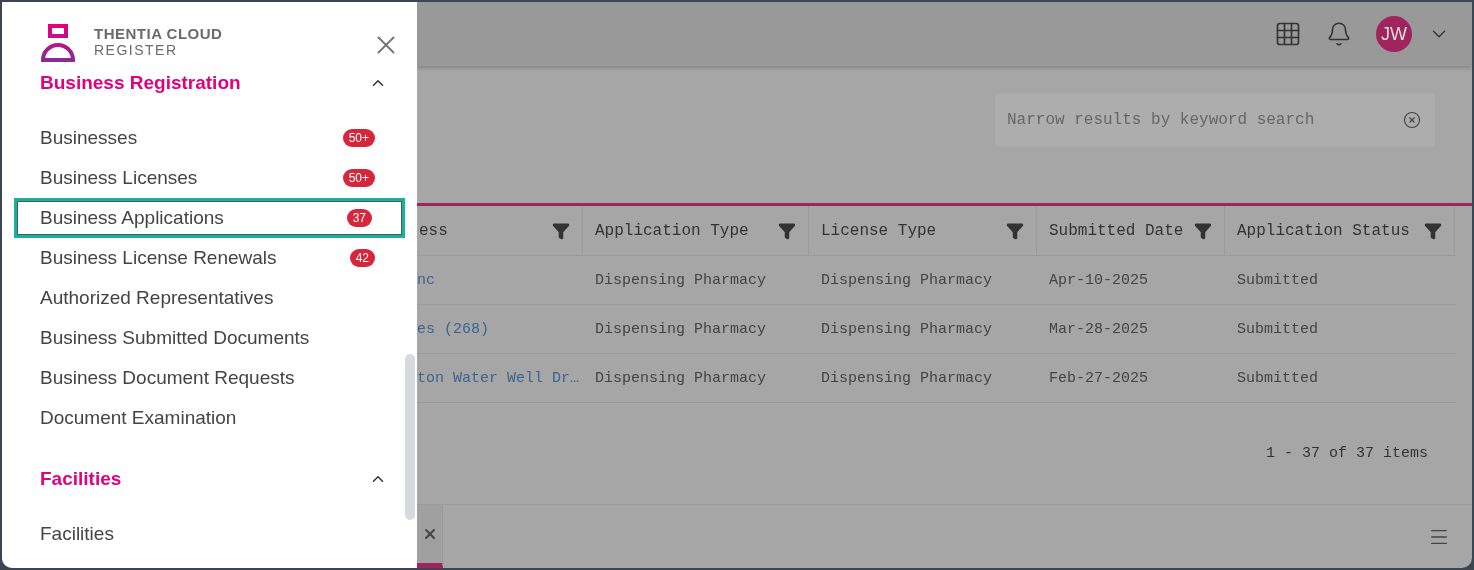 The image size is (1474, 570). I want to click on user-avatar: JW, so click(1394, 34).